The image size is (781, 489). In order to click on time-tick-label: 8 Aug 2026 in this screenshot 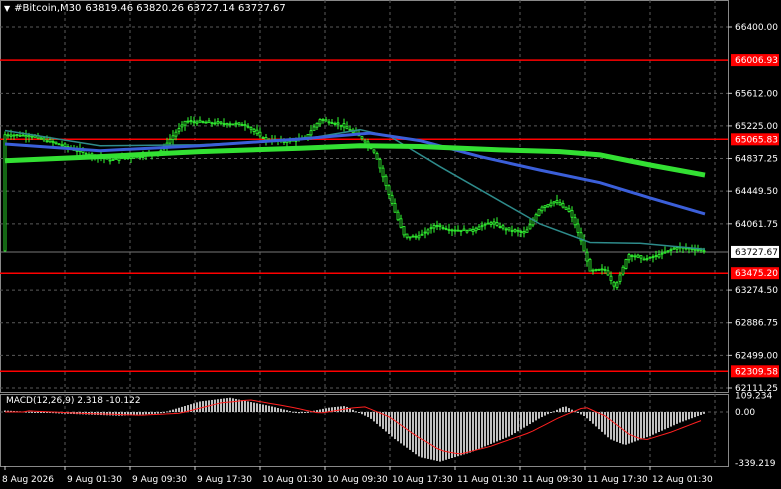, I will do `click(28, 480)`.